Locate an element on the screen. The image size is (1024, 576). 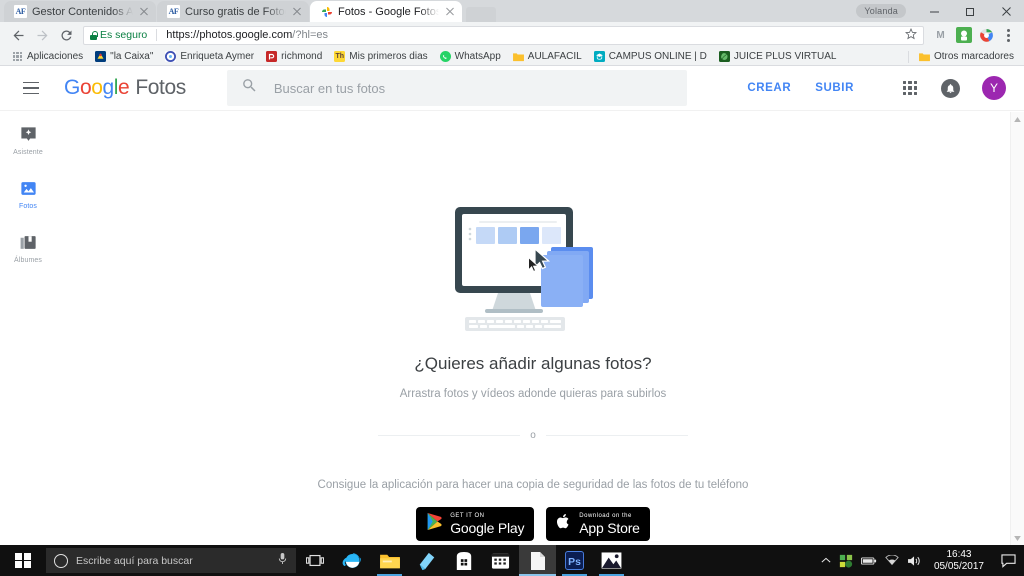
badge-small-text: Download on the is located at coordinates (605, 516).